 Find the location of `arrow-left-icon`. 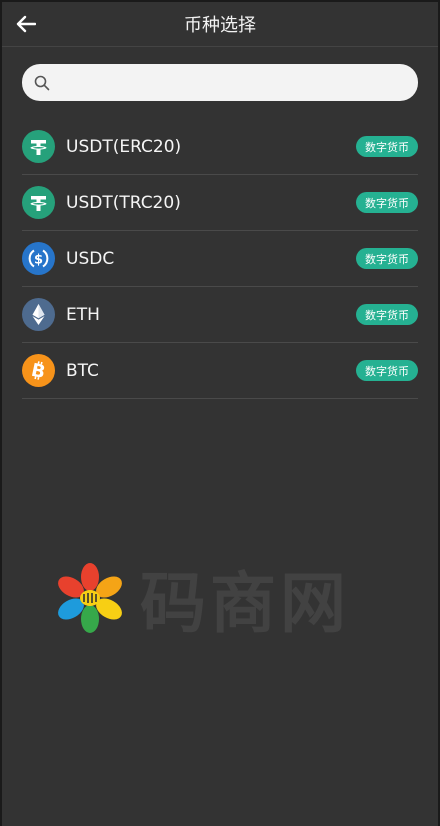

arrow-left-icon is located at coordinates (26, 24).